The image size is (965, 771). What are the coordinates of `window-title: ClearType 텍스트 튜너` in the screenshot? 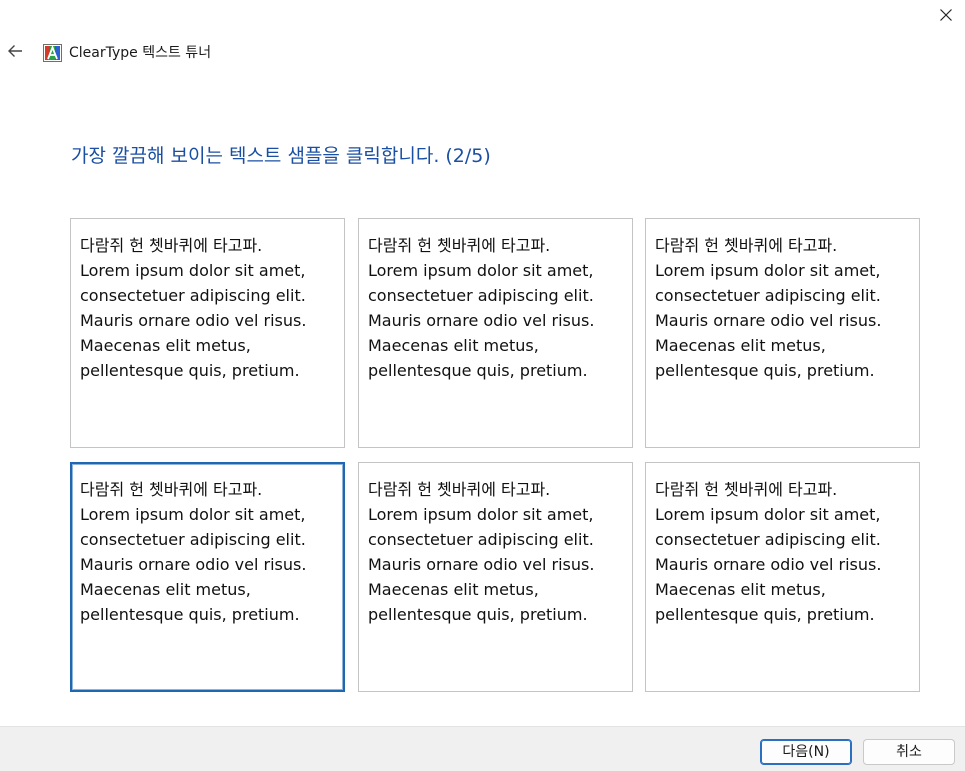 It's located at (140, 53).